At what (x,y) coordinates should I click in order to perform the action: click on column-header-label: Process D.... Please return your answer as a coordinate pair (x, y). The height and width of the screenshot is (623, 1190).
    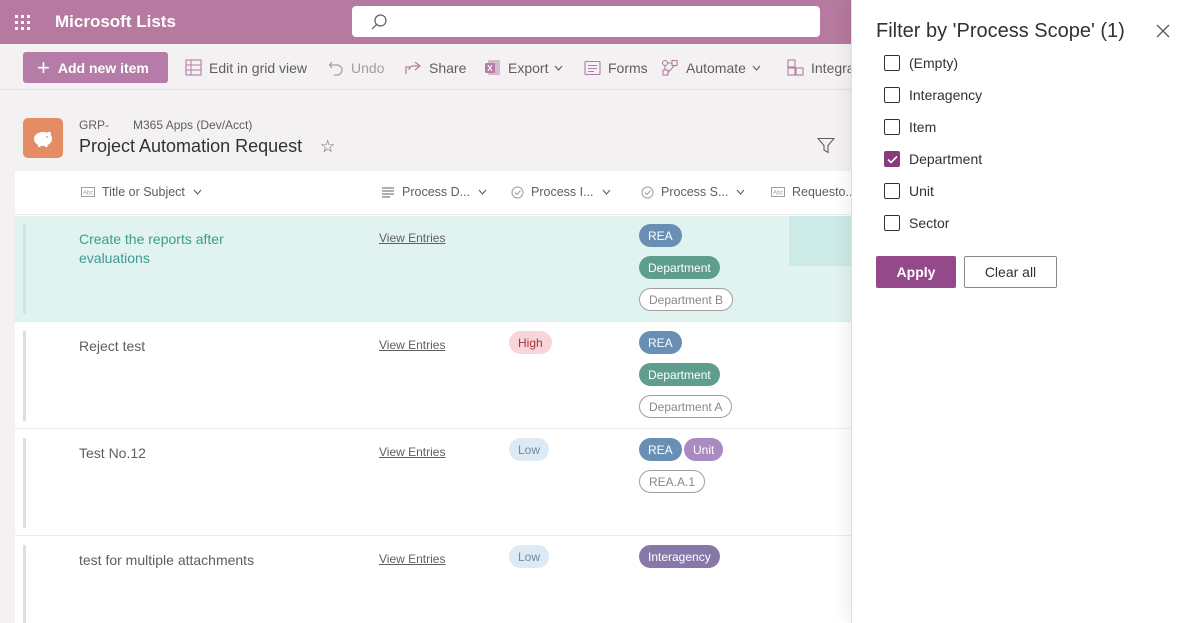
    Looking at the image, I should click on (436, 192).